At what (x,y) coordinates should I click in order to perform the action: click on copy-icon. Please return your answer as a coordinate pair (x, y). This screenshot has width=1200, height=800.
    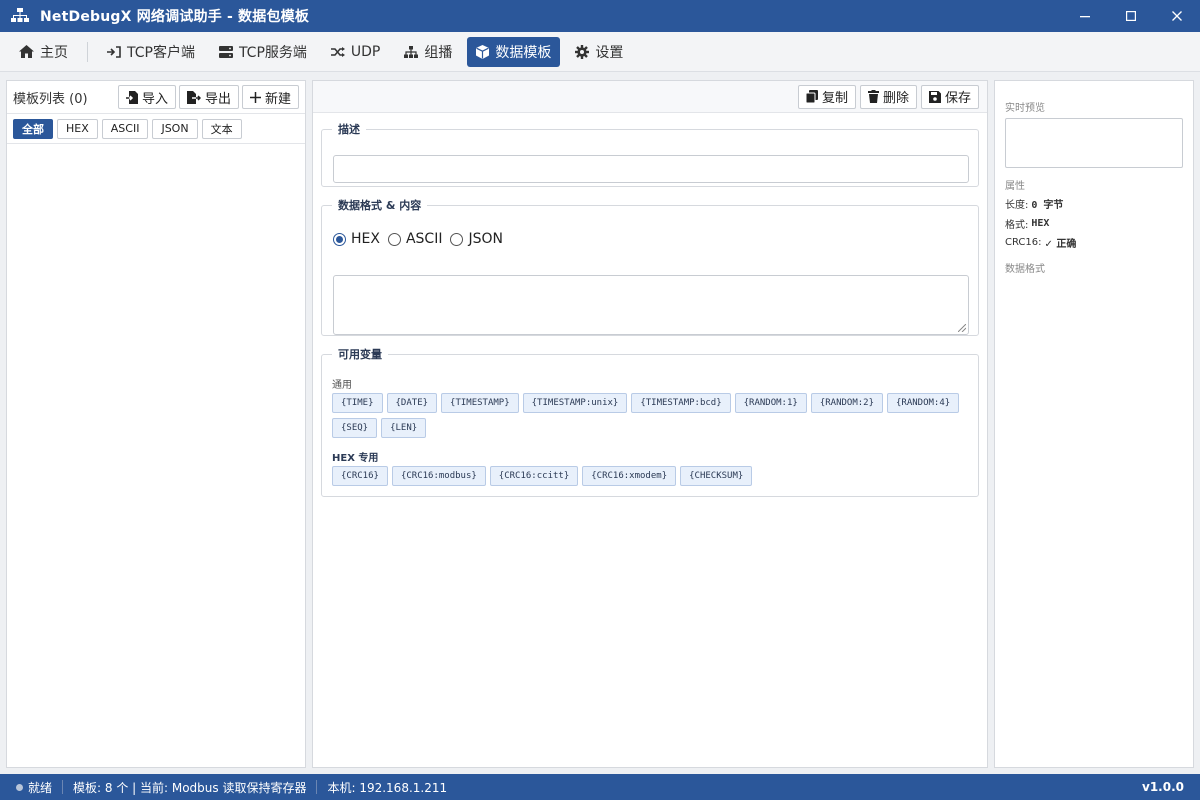
    Looking at the image, I should click on (811, 96).